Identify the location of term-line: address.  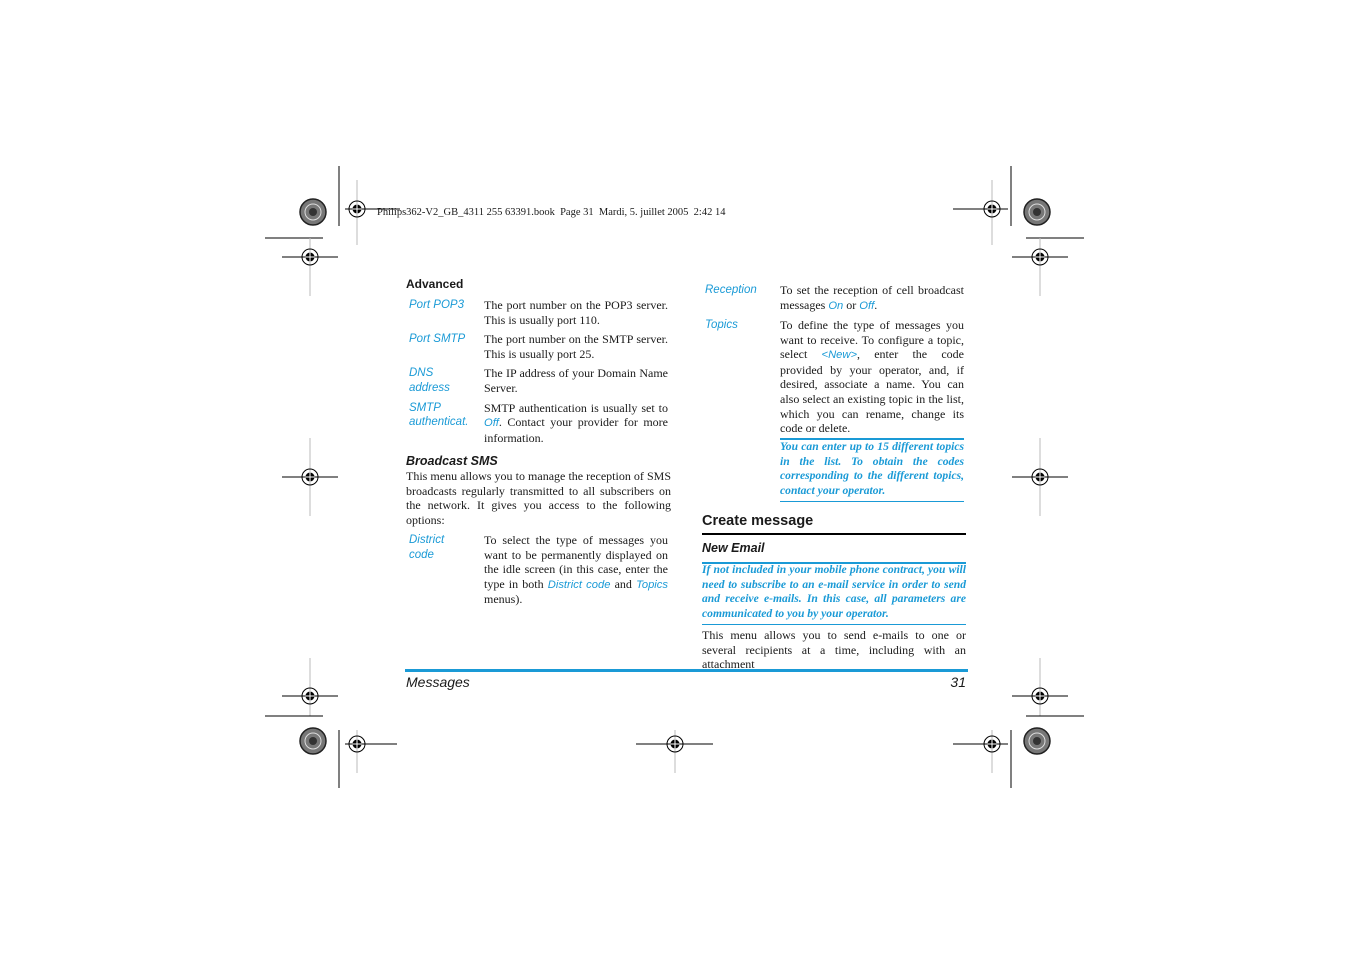
(429, 387).